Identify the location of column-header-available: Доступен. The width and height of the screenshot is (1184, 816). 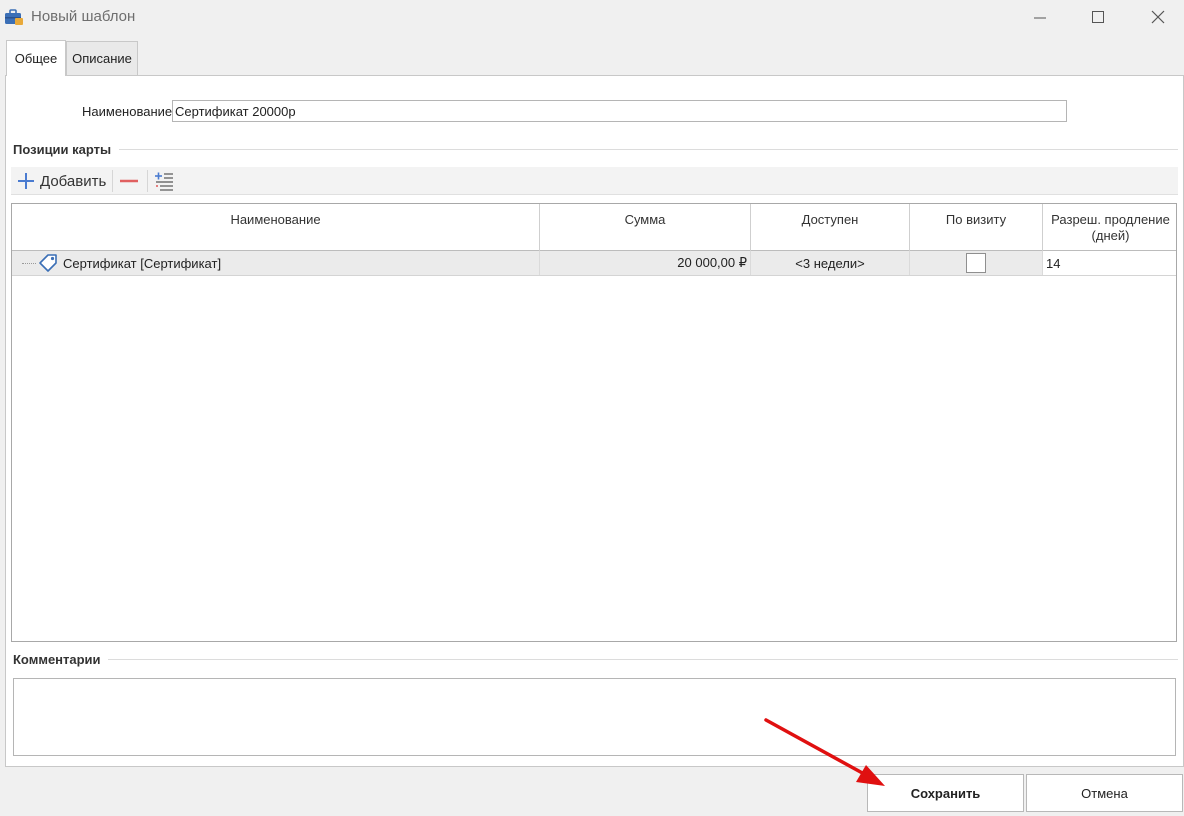
(830, 227).